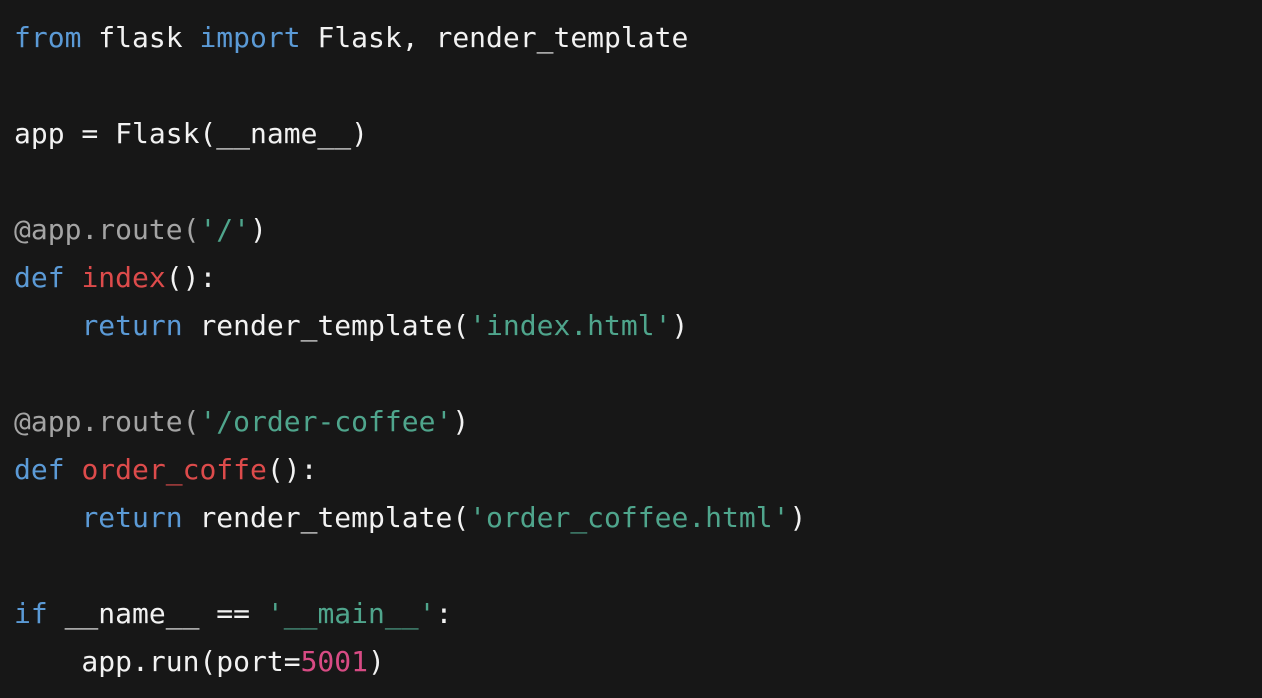  I want to click on code-token-string: 'order_coffee.html', so click(629, 517).